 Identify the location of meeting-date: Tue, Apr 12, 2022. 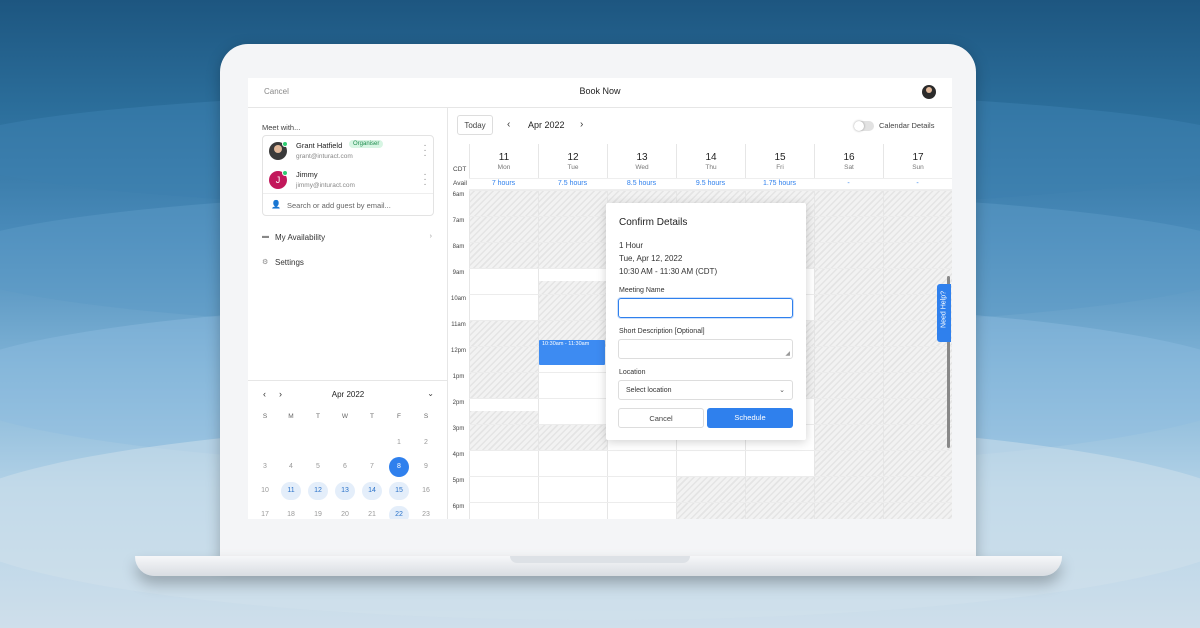
(651, 258).